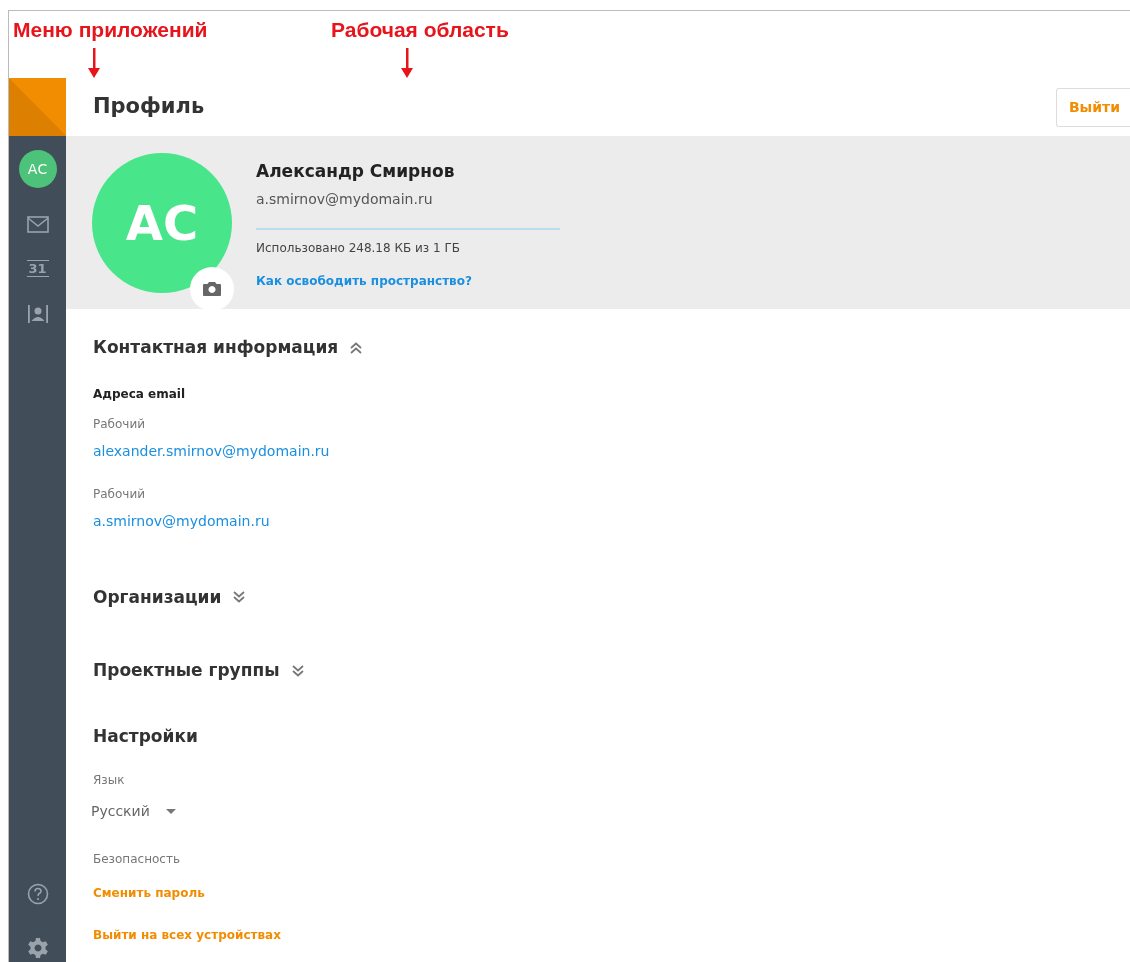 The height and width of the screenshot is (962, 1130). Describe the element at coordinates (1092, 107) in the screenshot. I see `logout-button: Выйти` at that location.